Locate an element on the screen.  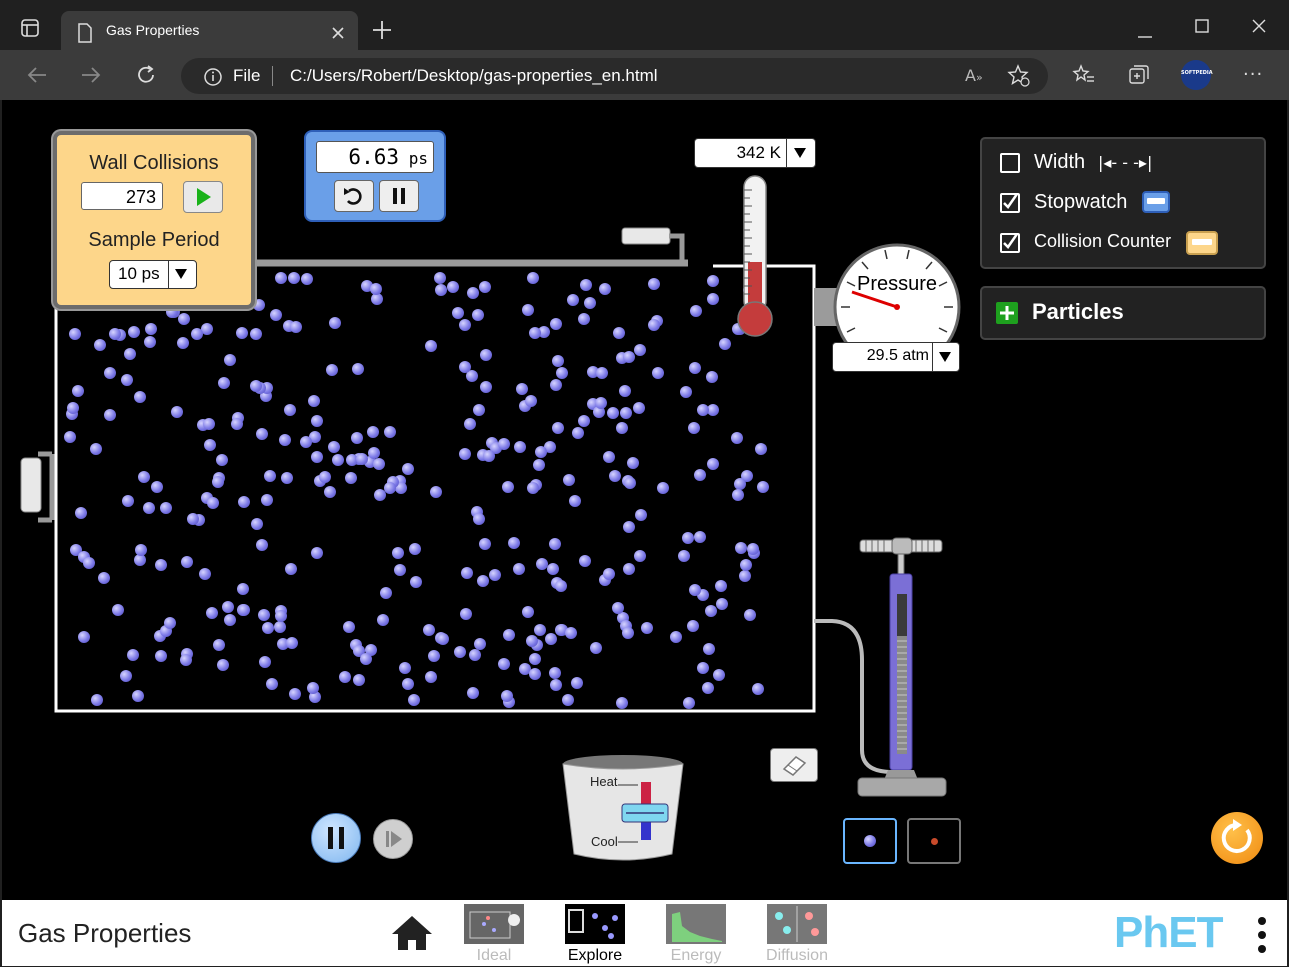
back-icon is located at coordinates (37, 77).